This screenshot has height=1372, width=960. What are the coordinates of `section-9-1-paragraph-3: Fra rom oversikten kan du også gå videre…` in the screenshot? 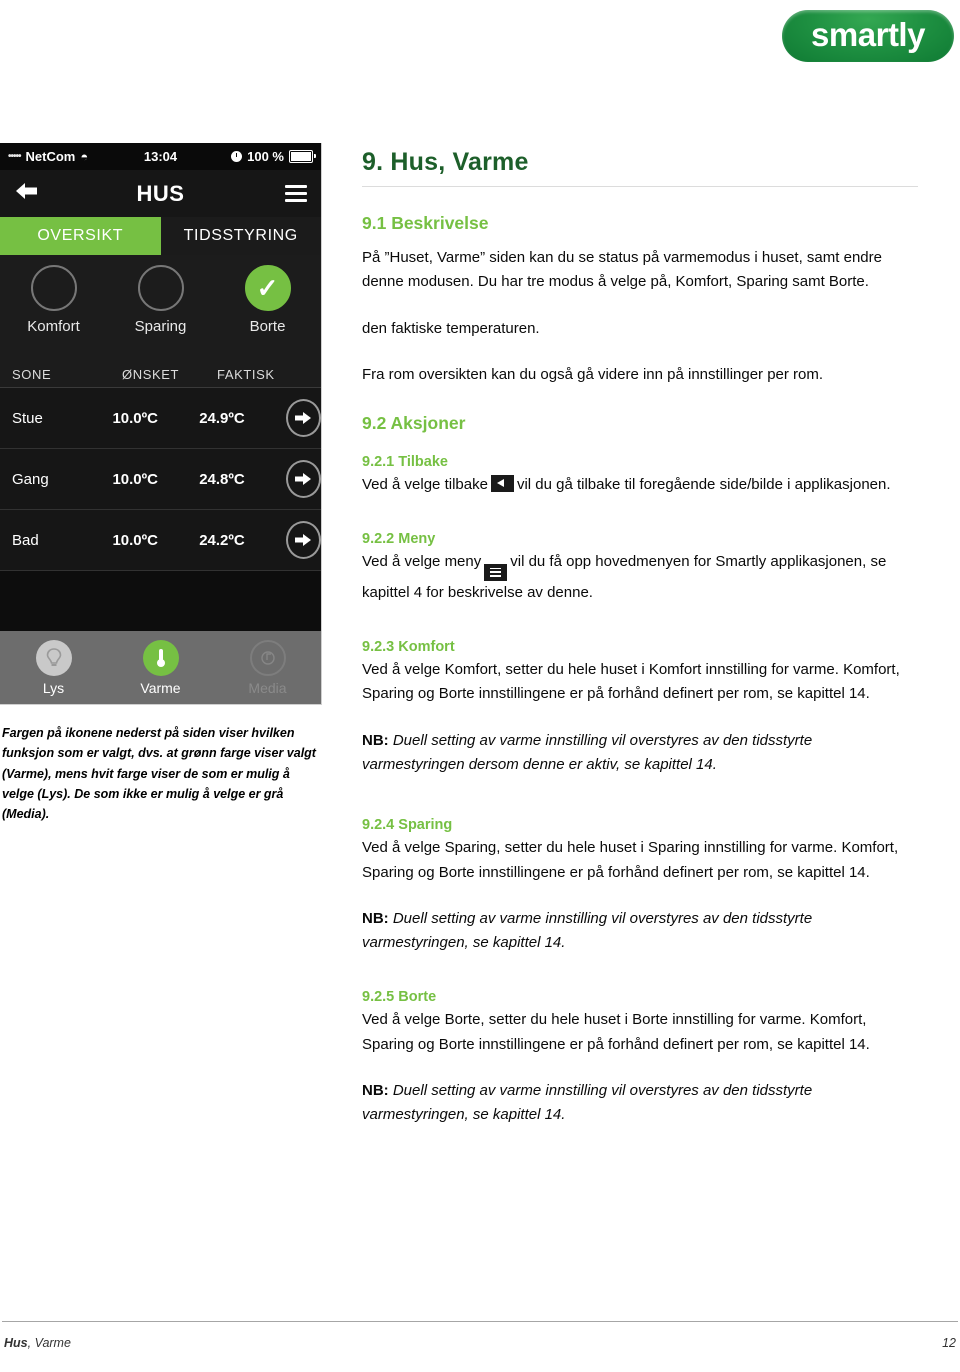 It's located at (593, 374).